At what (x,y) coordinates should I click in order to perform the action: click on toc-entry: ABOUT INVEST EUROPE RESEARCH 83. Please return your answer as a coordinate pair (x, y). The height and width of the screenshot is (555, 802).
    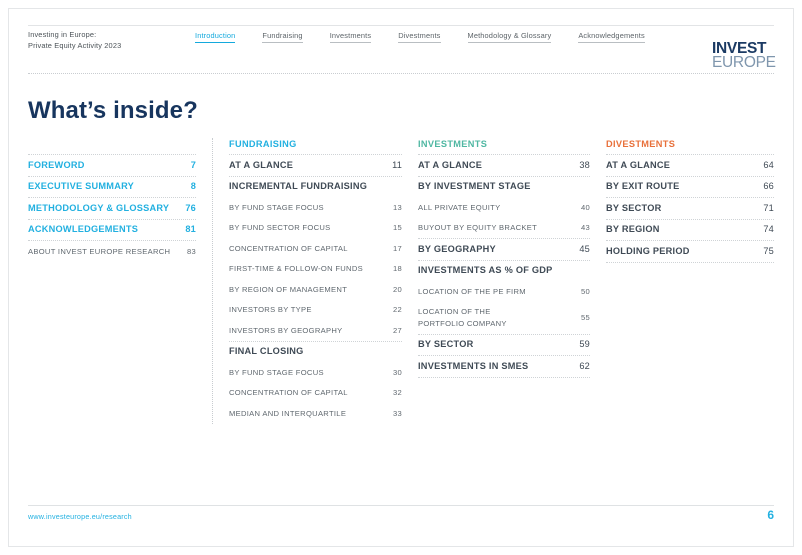
    Looking at the image, I should click on (112, 251).